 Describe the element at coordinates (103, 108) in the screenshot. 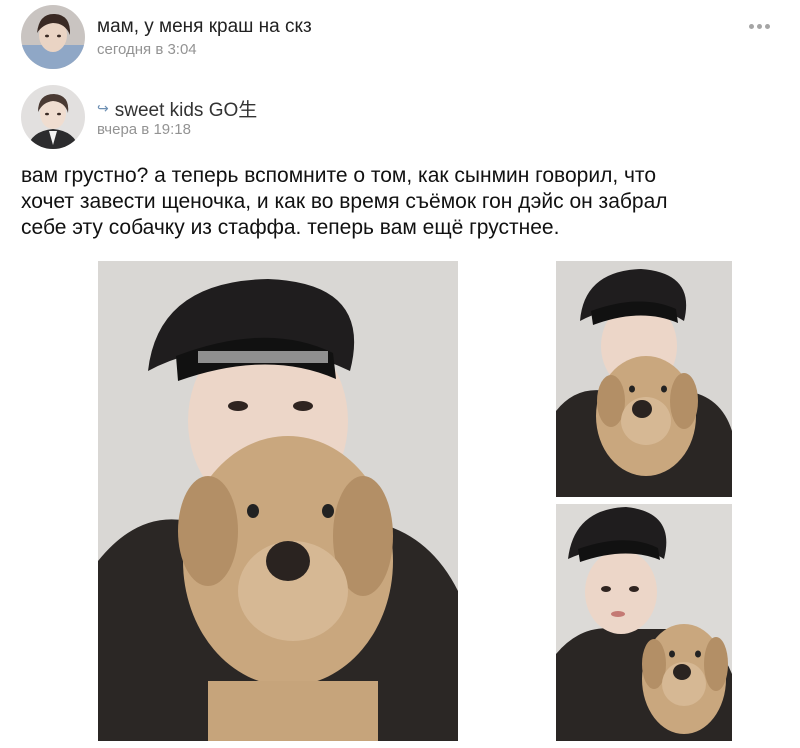

I see `repost-arrow-icon: ↪` at that location.